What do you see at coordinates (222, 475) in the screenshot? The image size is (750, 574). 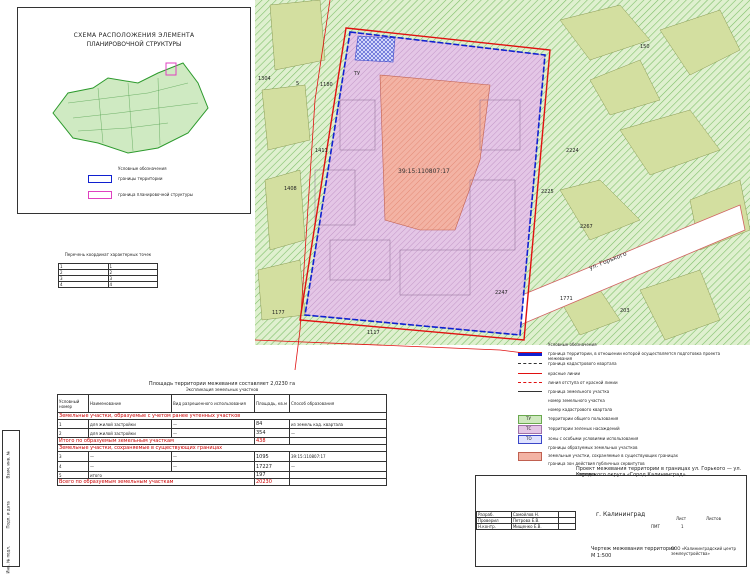 I see `table-row: 5 итого 197` at bounding box center [222, 475].